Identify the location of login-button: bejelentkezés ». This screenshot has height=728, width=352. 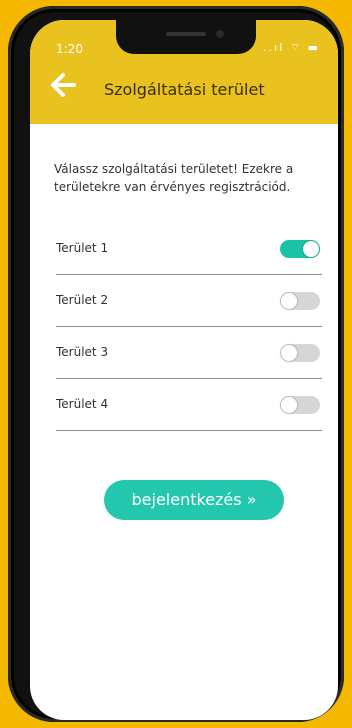
(194, 500).